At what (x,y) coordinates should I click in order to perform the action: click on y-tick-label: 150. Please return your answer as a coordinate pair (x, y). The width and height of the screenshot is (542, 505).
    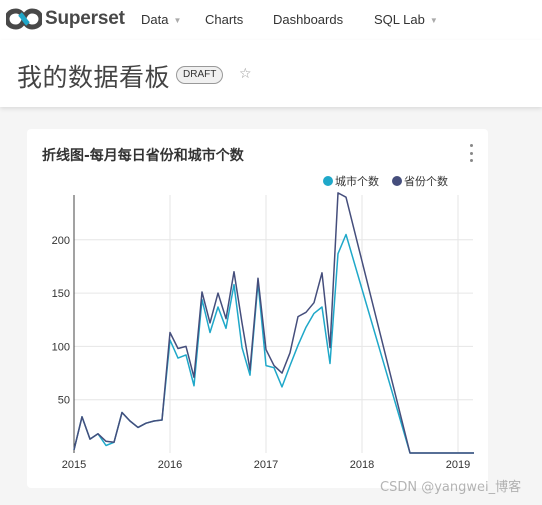
    Looking at the image, I should click on (61, 294).